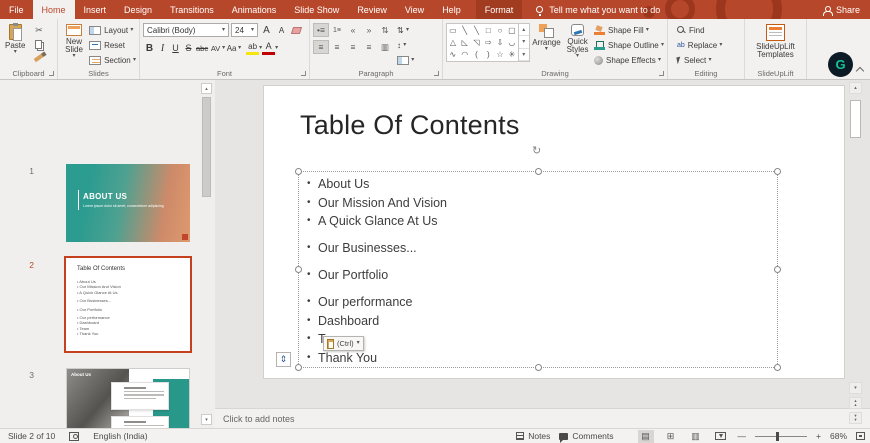 The height and width of the screenshot is (443, 870). I want to click on shapes-scroll-up: ▴, so click(523, 30).